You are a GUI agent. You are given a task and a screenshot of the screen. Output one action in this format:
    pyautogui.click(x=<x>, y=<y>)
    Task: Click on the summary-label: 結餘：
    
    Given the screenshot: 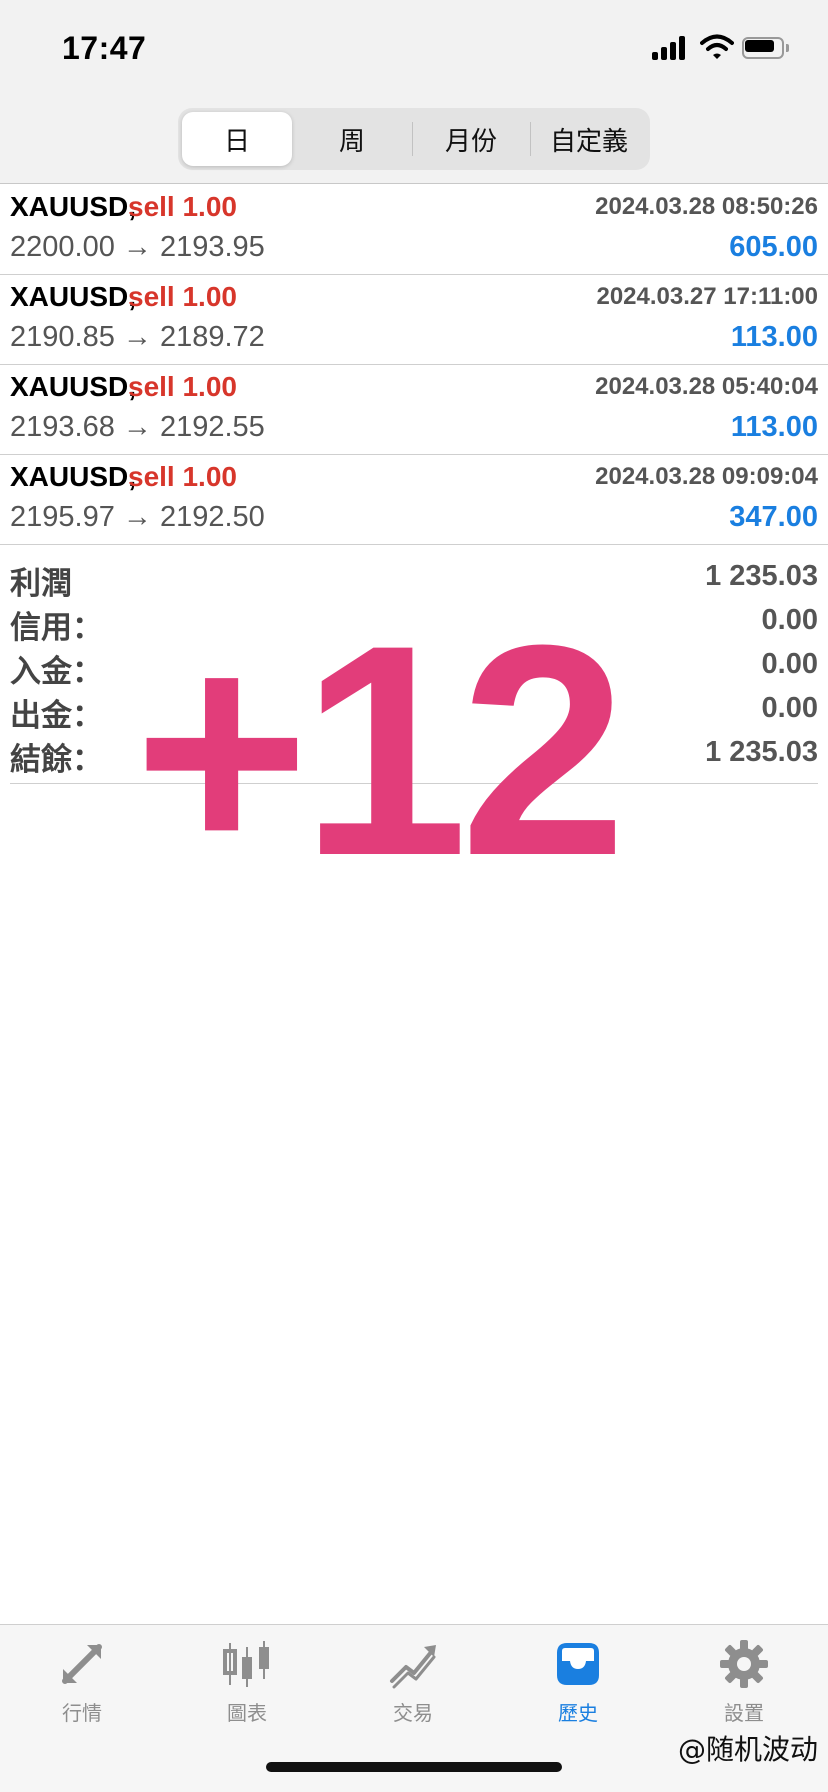 What is the action you would take?
    pyautogui.click(x=56, y=760)
    